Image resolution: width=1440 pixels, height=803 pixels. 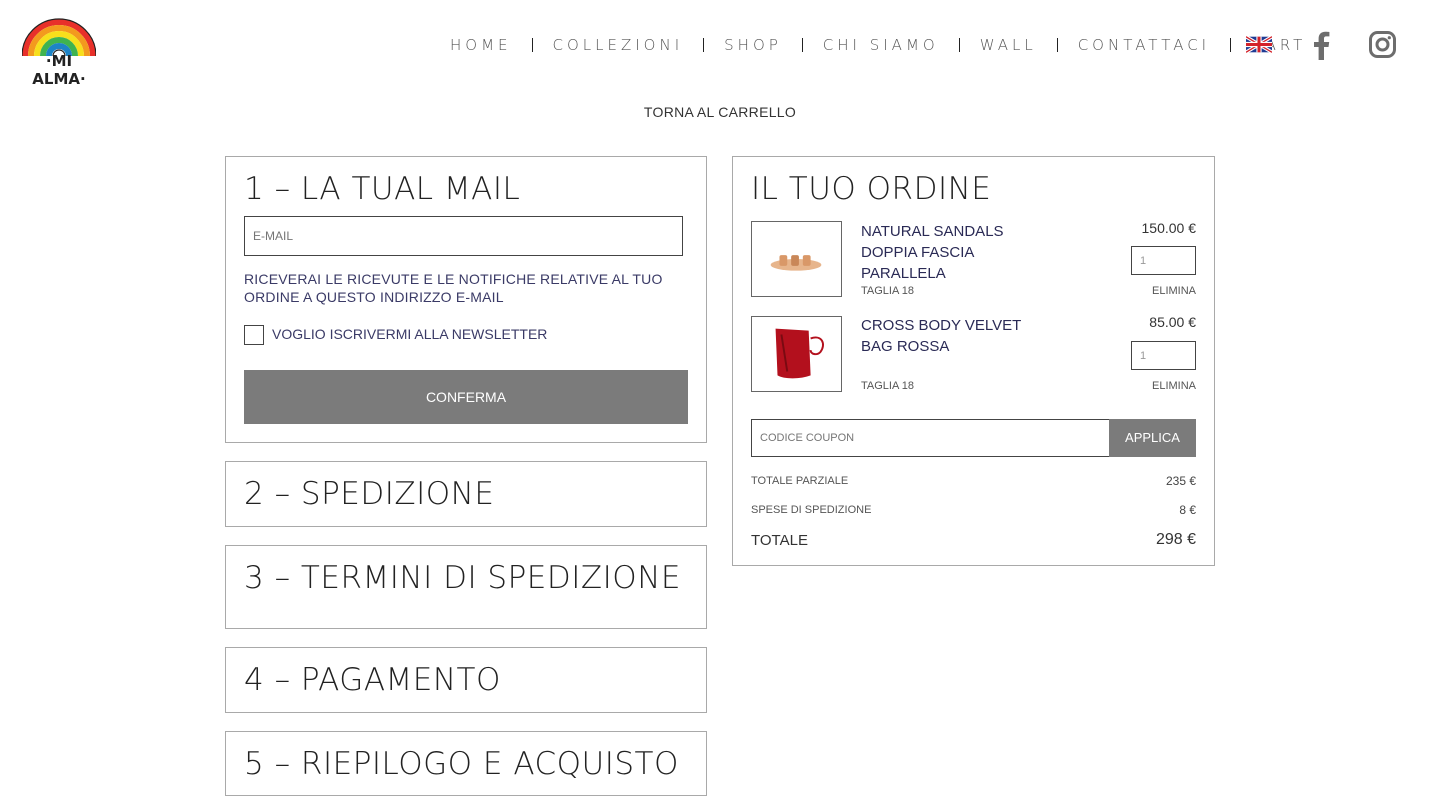 I want to click on payment-step-panel: 4 – Pagamento, so click(x=466, y=680).